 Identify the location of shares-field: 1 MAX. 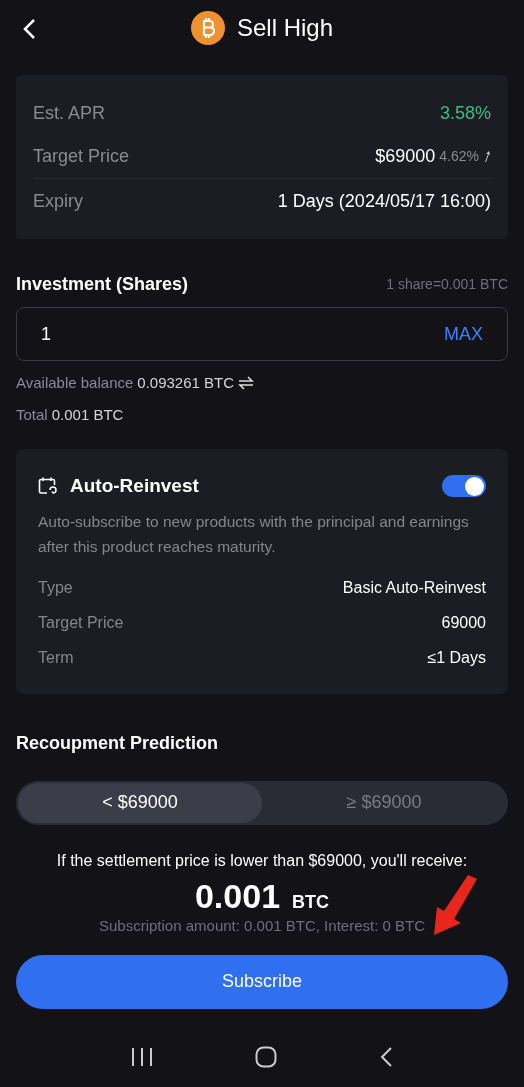
(262, 334).